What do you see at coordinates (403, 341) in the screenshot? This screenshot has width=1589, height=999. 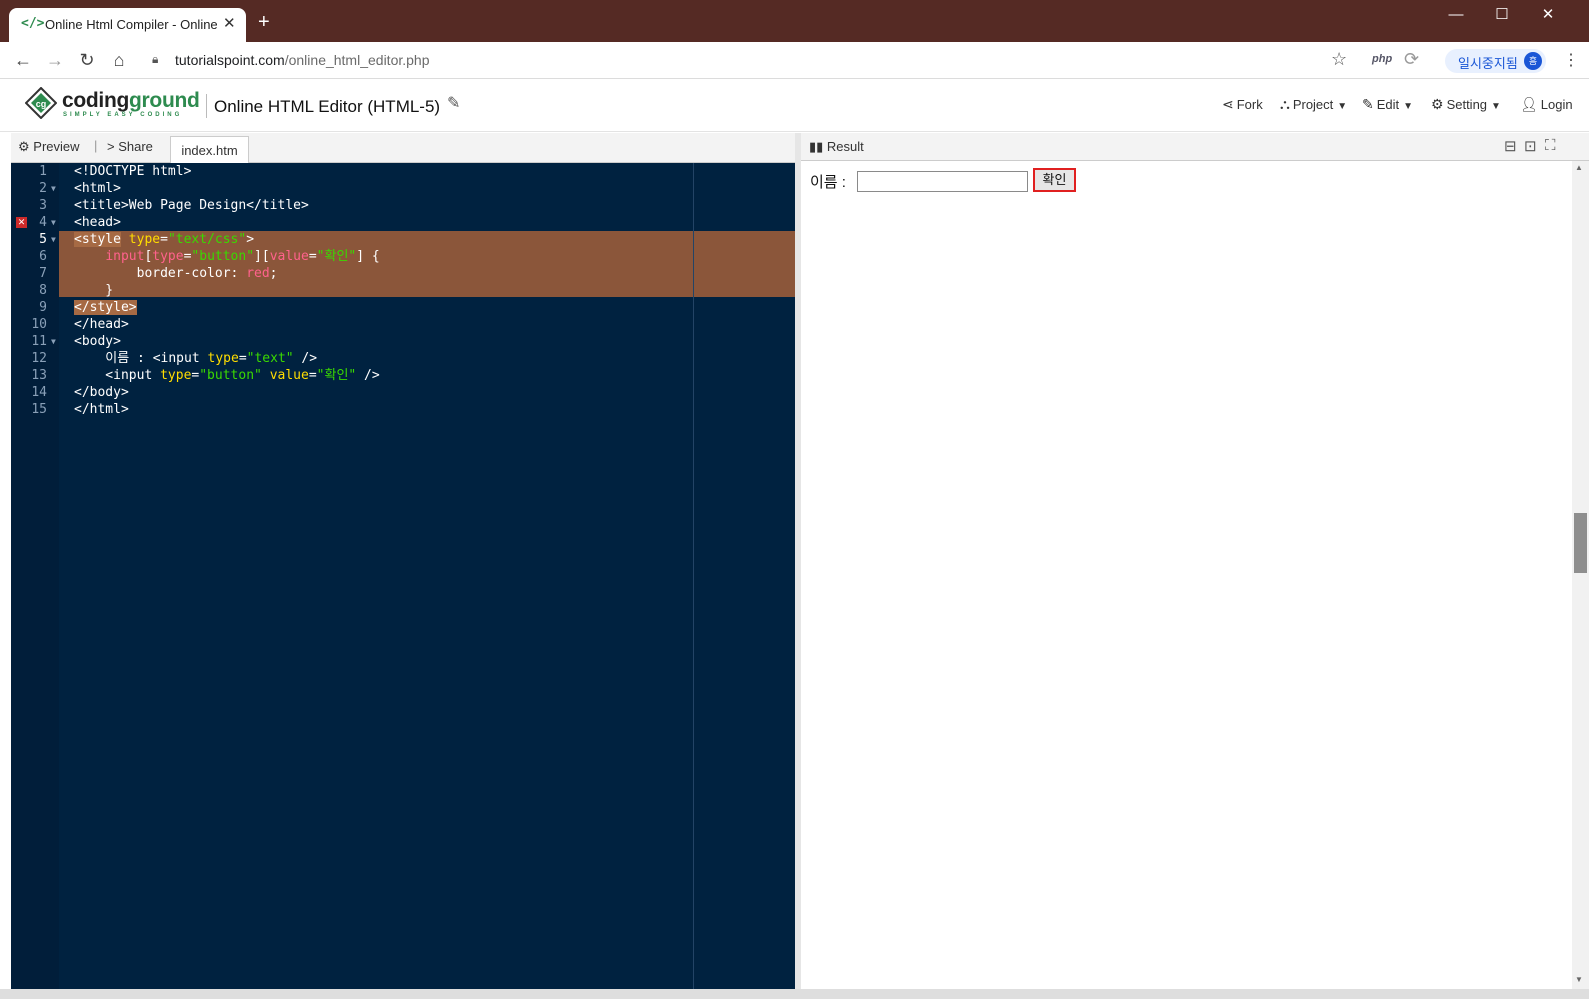 I see `code-line: 11 ▼ <body>` at bounding box center [403, 341].